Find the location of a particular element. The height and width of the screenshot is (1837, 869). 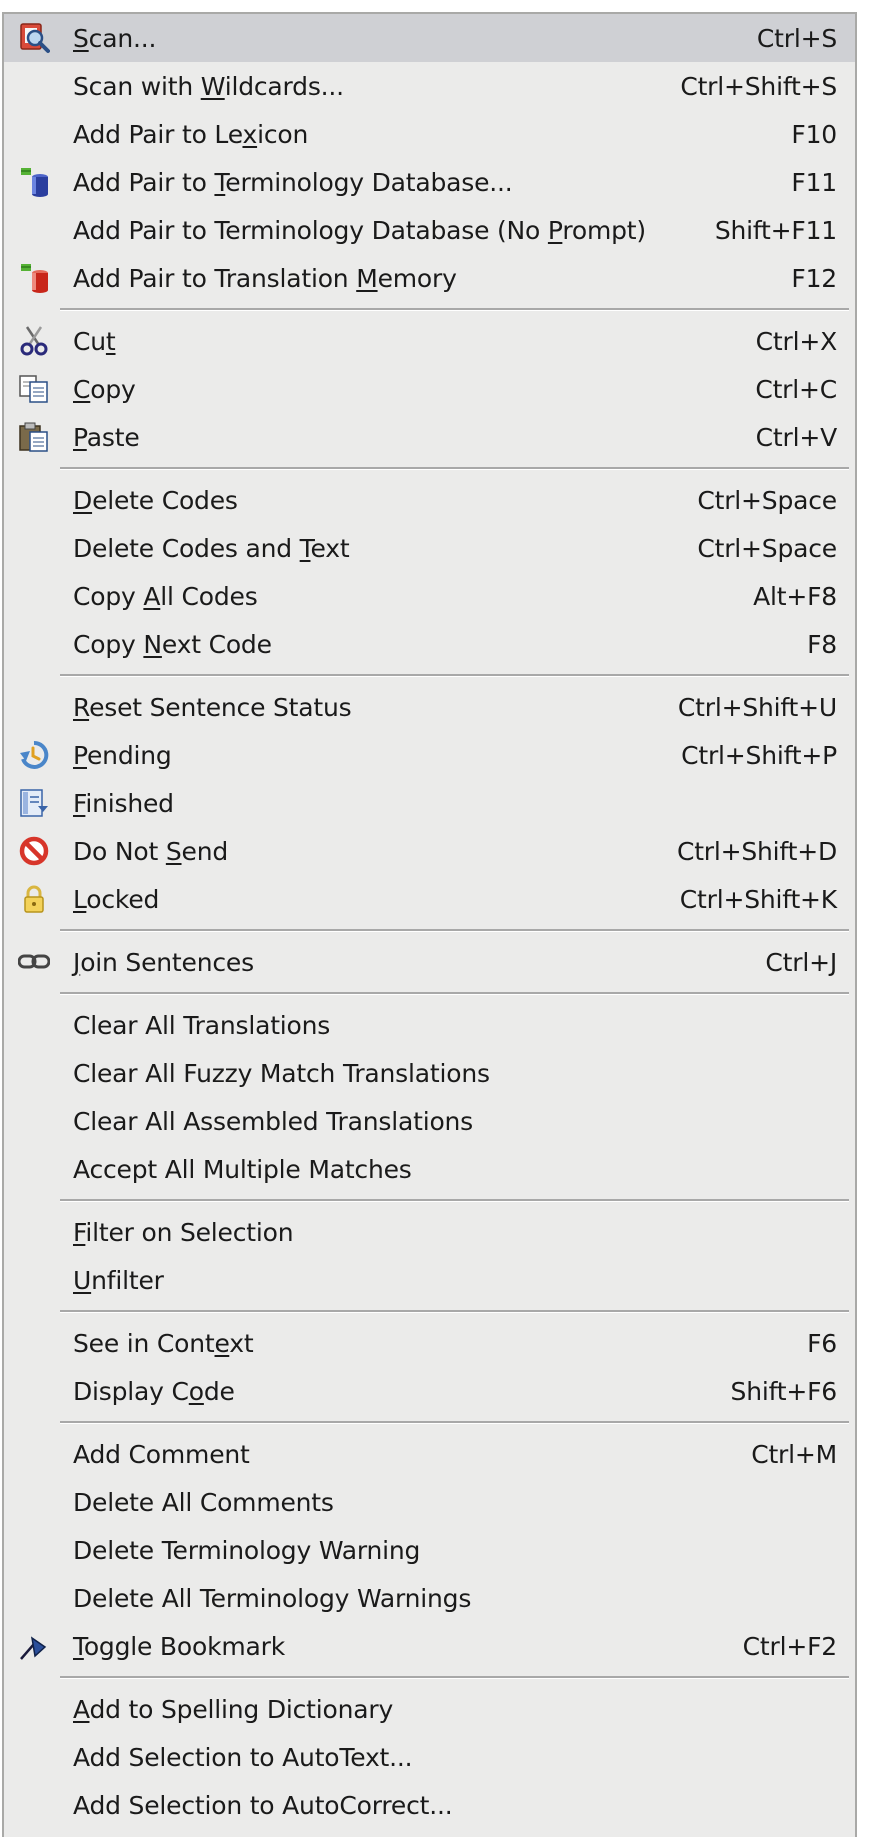

menu-item-delete-codes-and-text: Delete Codes and Text Ctrl+Space is located at coordinates (429, 548).